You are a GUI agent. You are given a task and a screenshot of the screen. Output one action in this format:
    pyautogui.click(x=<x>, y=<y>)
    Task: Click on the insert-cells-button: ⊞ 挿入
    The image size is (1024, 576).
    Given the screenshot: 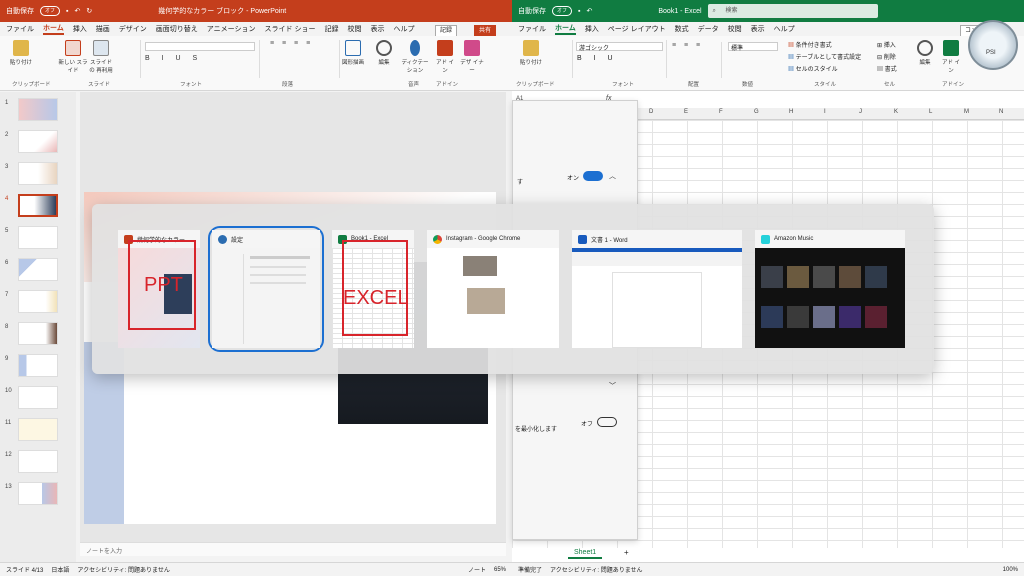 What is the action you would take?
    pyautogui.click(x=887, y=46)
    